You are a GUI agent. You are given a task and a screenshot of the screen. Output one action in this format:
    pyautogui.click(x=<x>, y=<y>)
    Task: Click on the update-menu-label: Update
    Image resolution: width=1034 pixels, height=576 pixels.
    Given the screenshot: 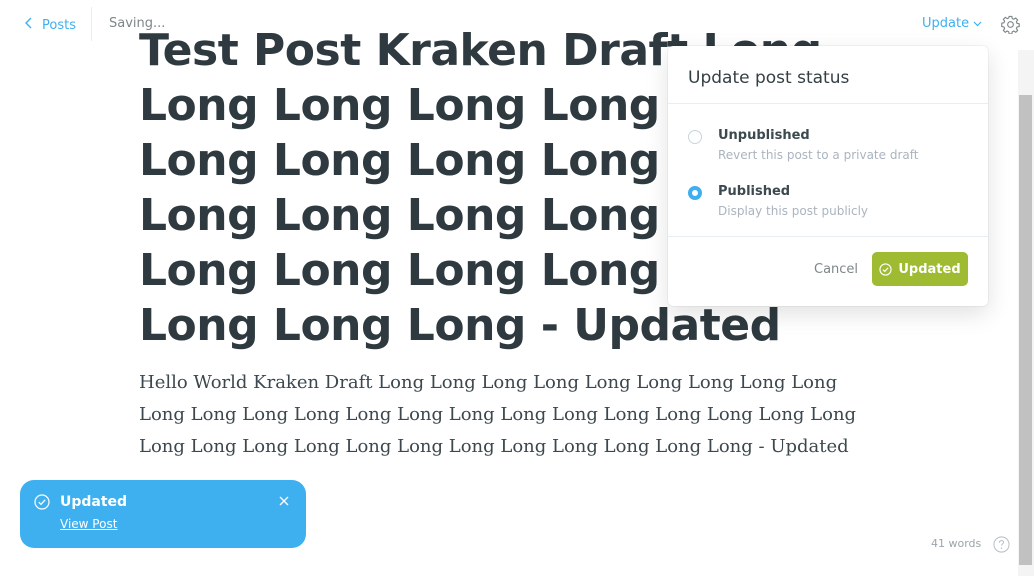 What is the action you would take?
    pyautogui.click(x=946, y=23)
    